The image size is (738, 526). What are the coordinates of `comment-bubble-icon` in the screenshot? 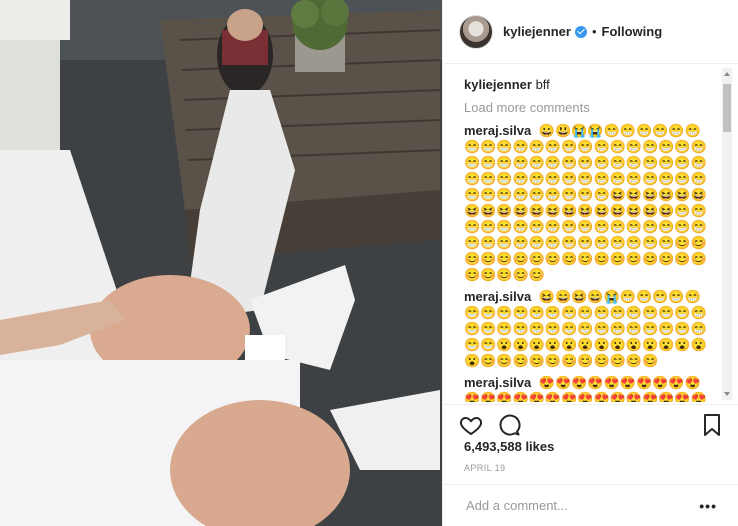 It's located at (509, 425).